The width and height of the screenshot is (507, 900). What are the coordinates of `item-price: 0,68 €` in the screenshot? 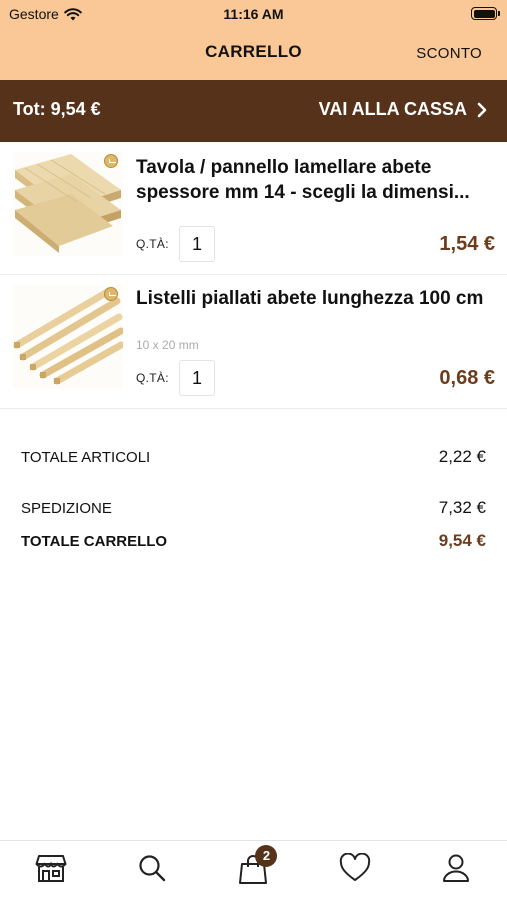 It's located at (467, 378).